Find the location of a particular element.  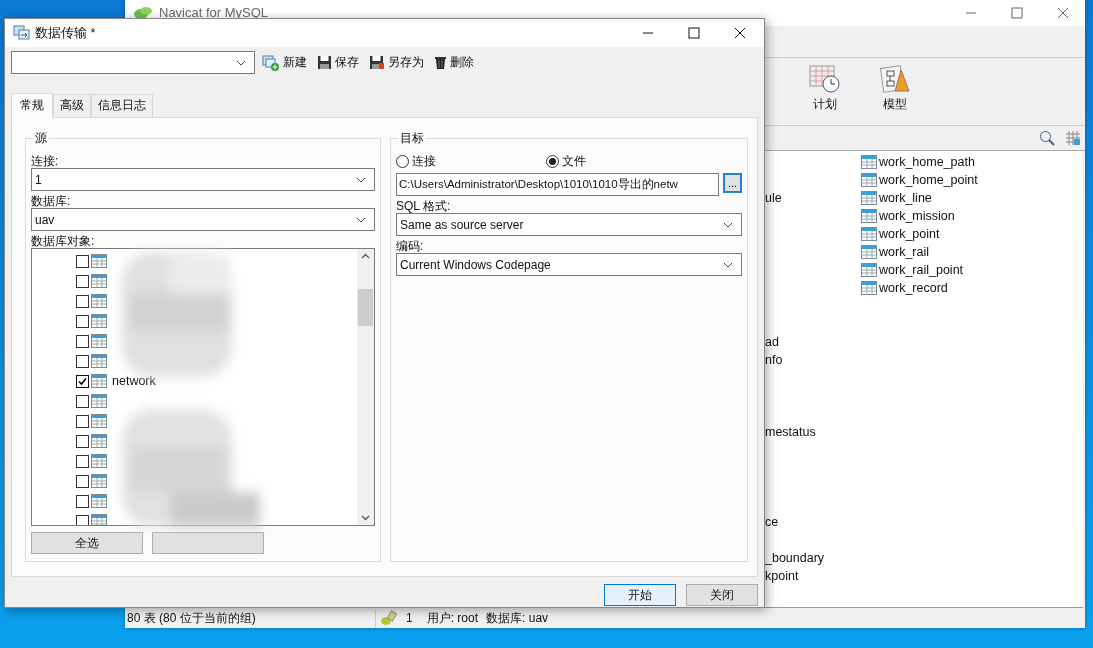

toolbar-button: 另存为 is located at coordinates (396, 62).